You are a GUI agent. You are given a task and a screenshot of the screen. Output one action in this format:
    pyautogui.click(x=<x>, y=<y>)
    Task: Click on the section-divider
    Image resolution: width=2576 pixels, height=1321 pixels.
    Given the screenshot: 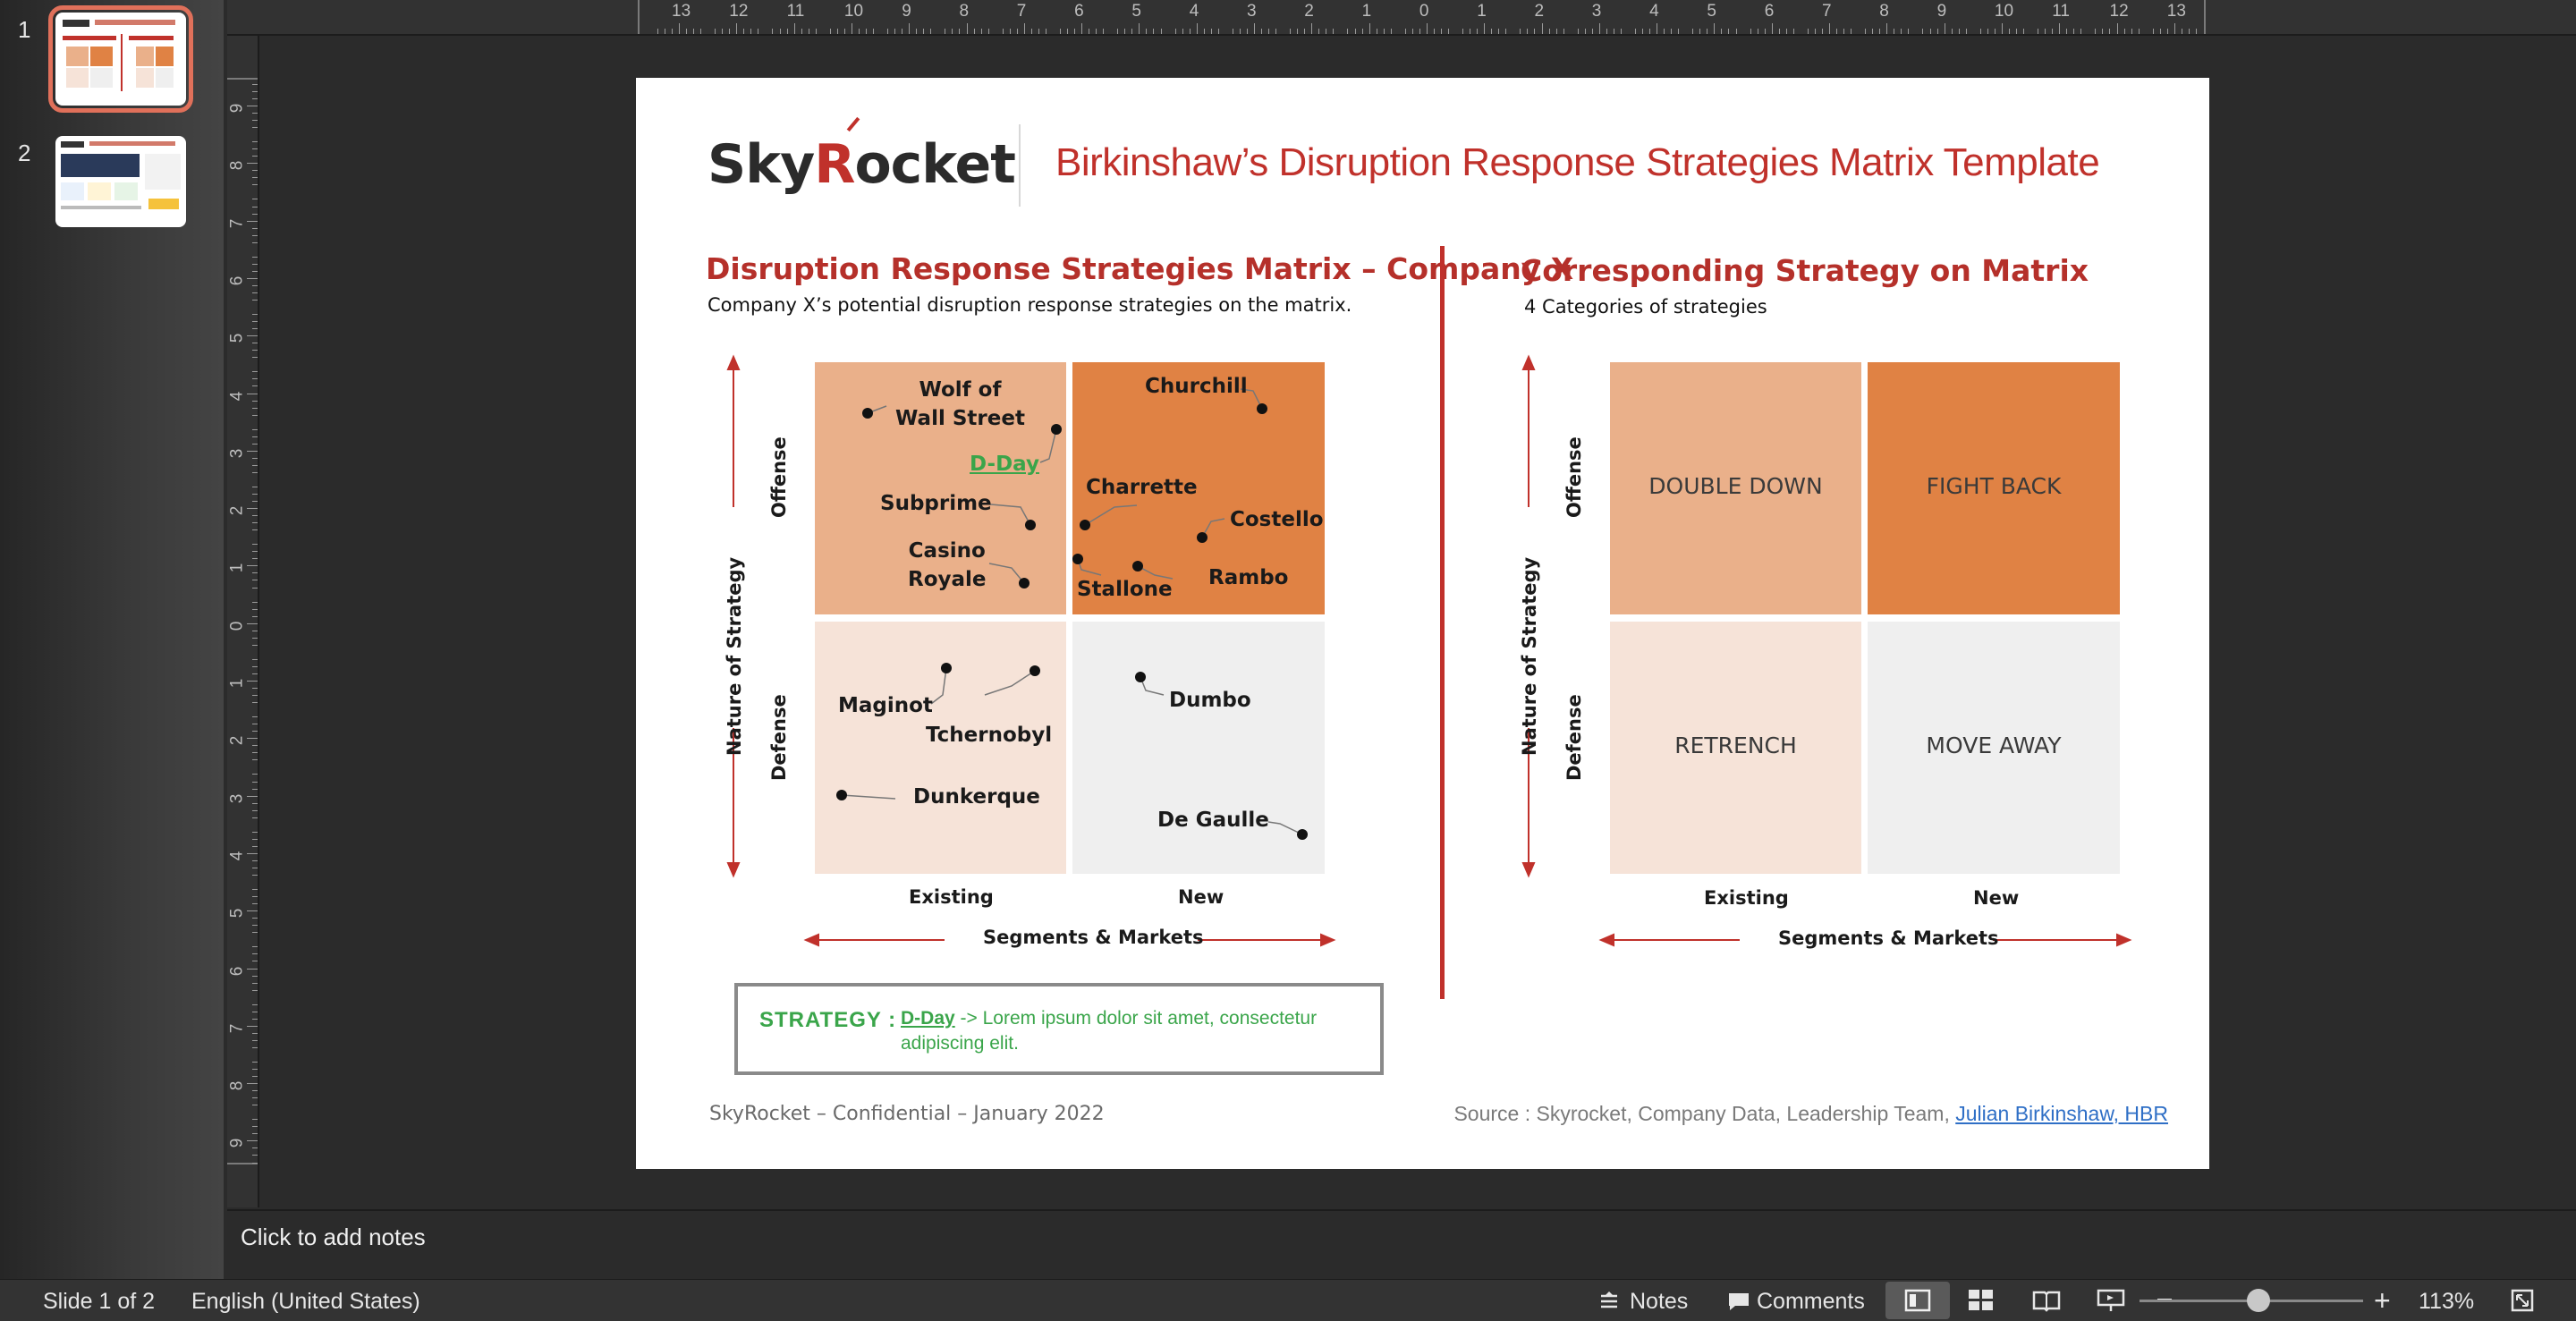 What is the action you would take?
    pyautogui.click(x=1442, y=622)
    